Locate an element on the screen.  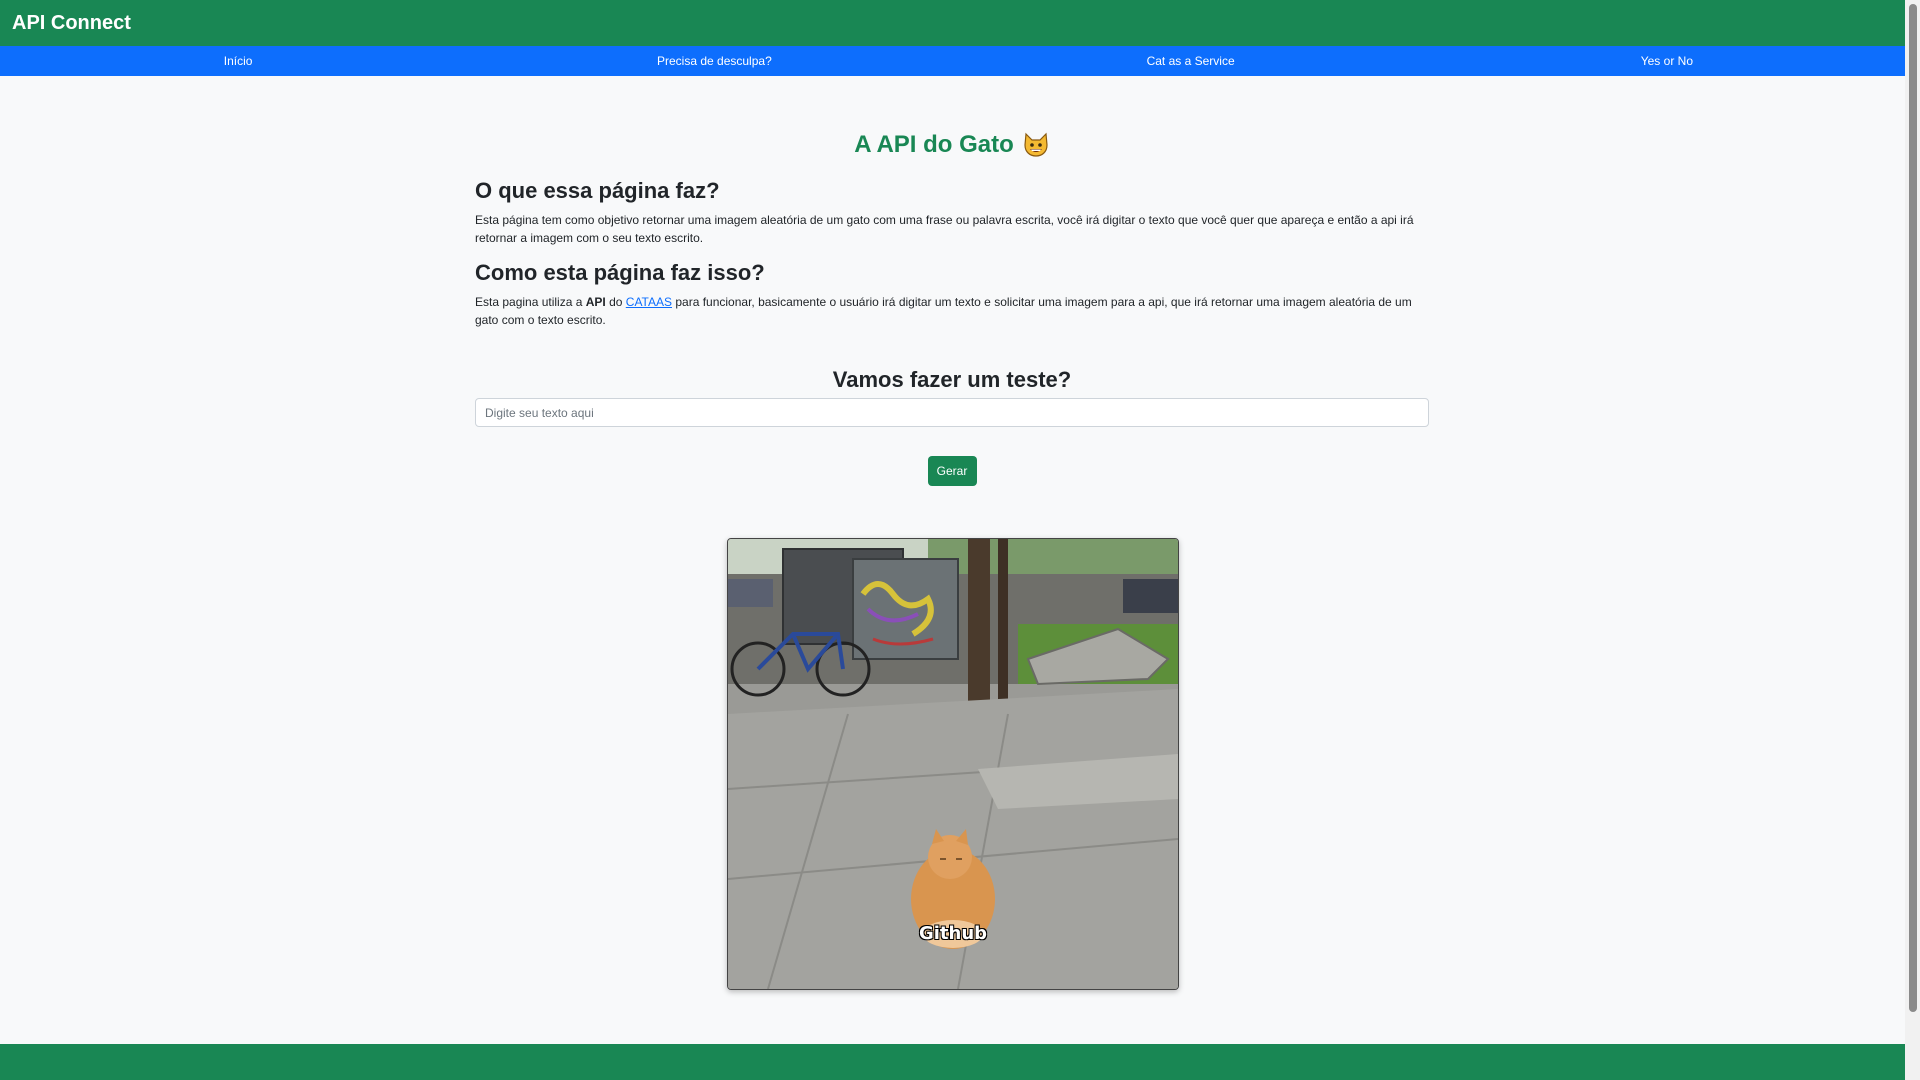
section-heading-what: O que essa página faz? is located at coordinates (597, 190).